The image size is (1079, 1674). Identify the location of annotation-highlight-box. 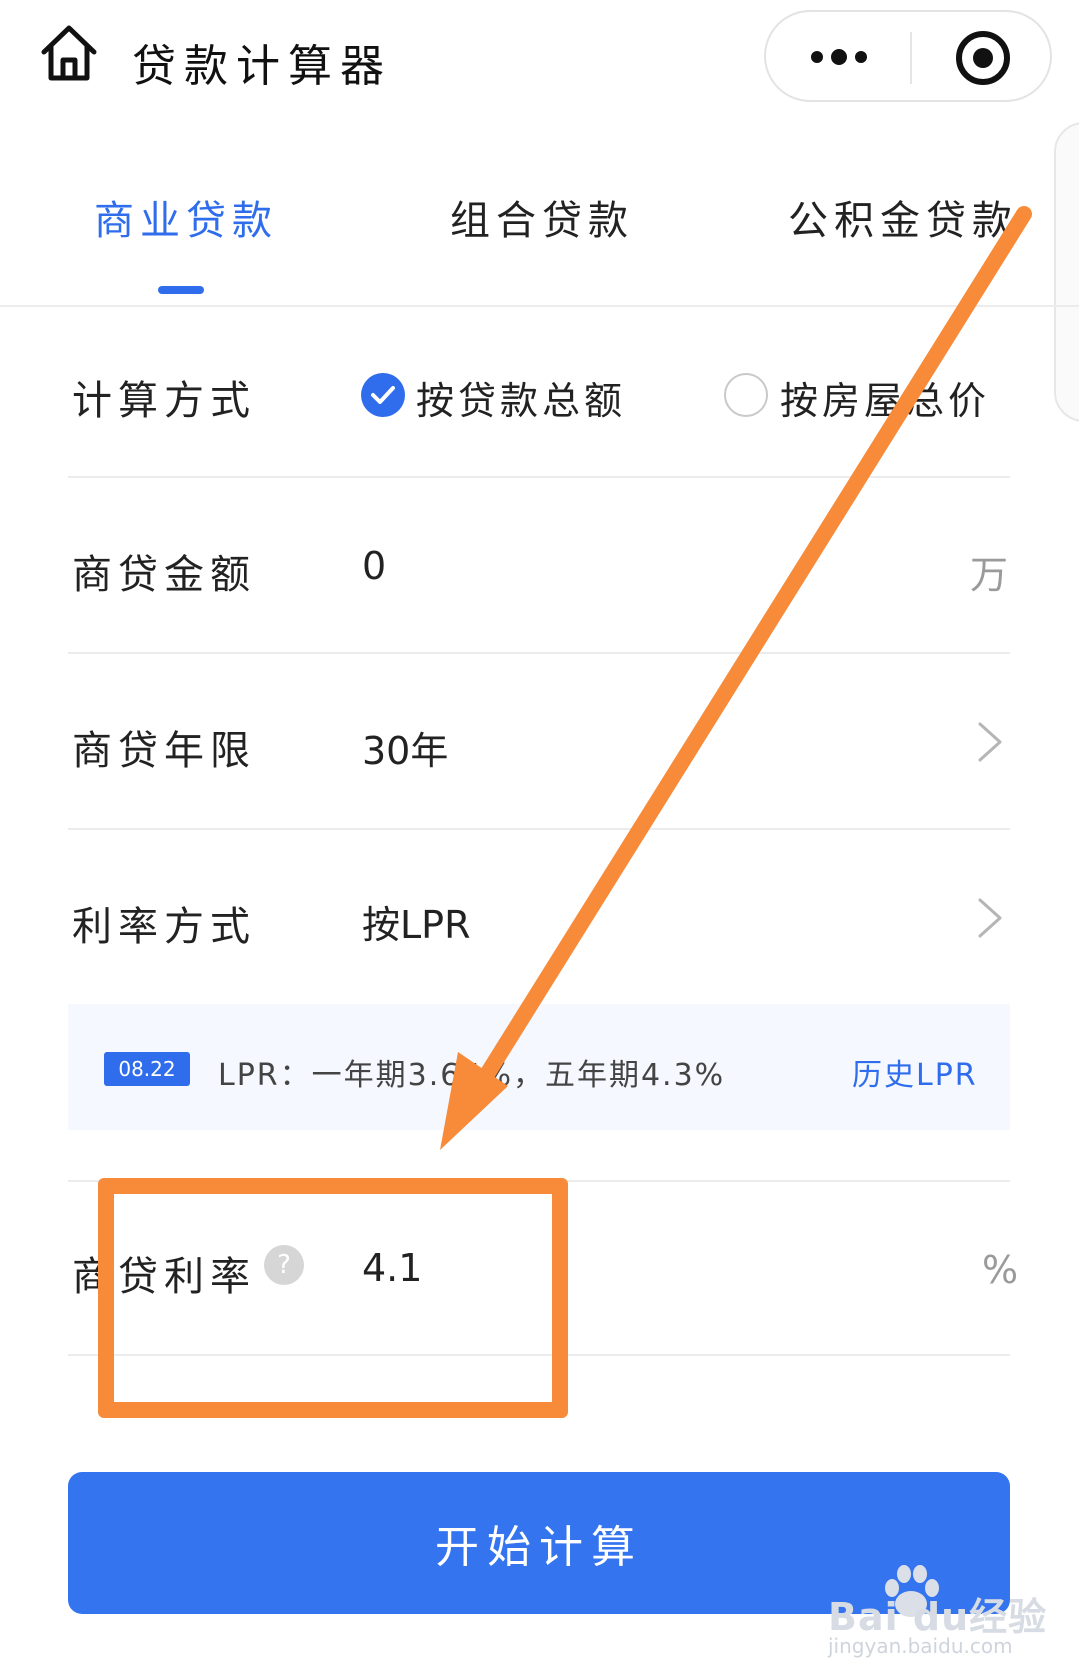
(333, 1298).